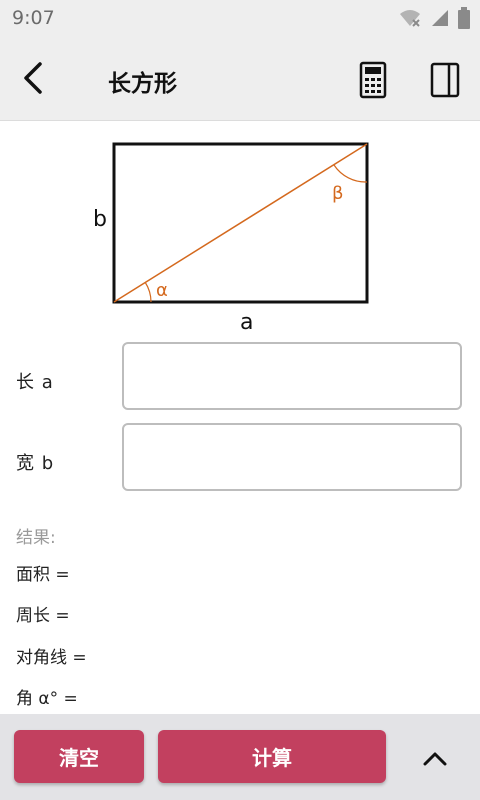  Describe the element at coordinates (240, 18) in the screenshot. I see `status-bar: 9:07` at that location.